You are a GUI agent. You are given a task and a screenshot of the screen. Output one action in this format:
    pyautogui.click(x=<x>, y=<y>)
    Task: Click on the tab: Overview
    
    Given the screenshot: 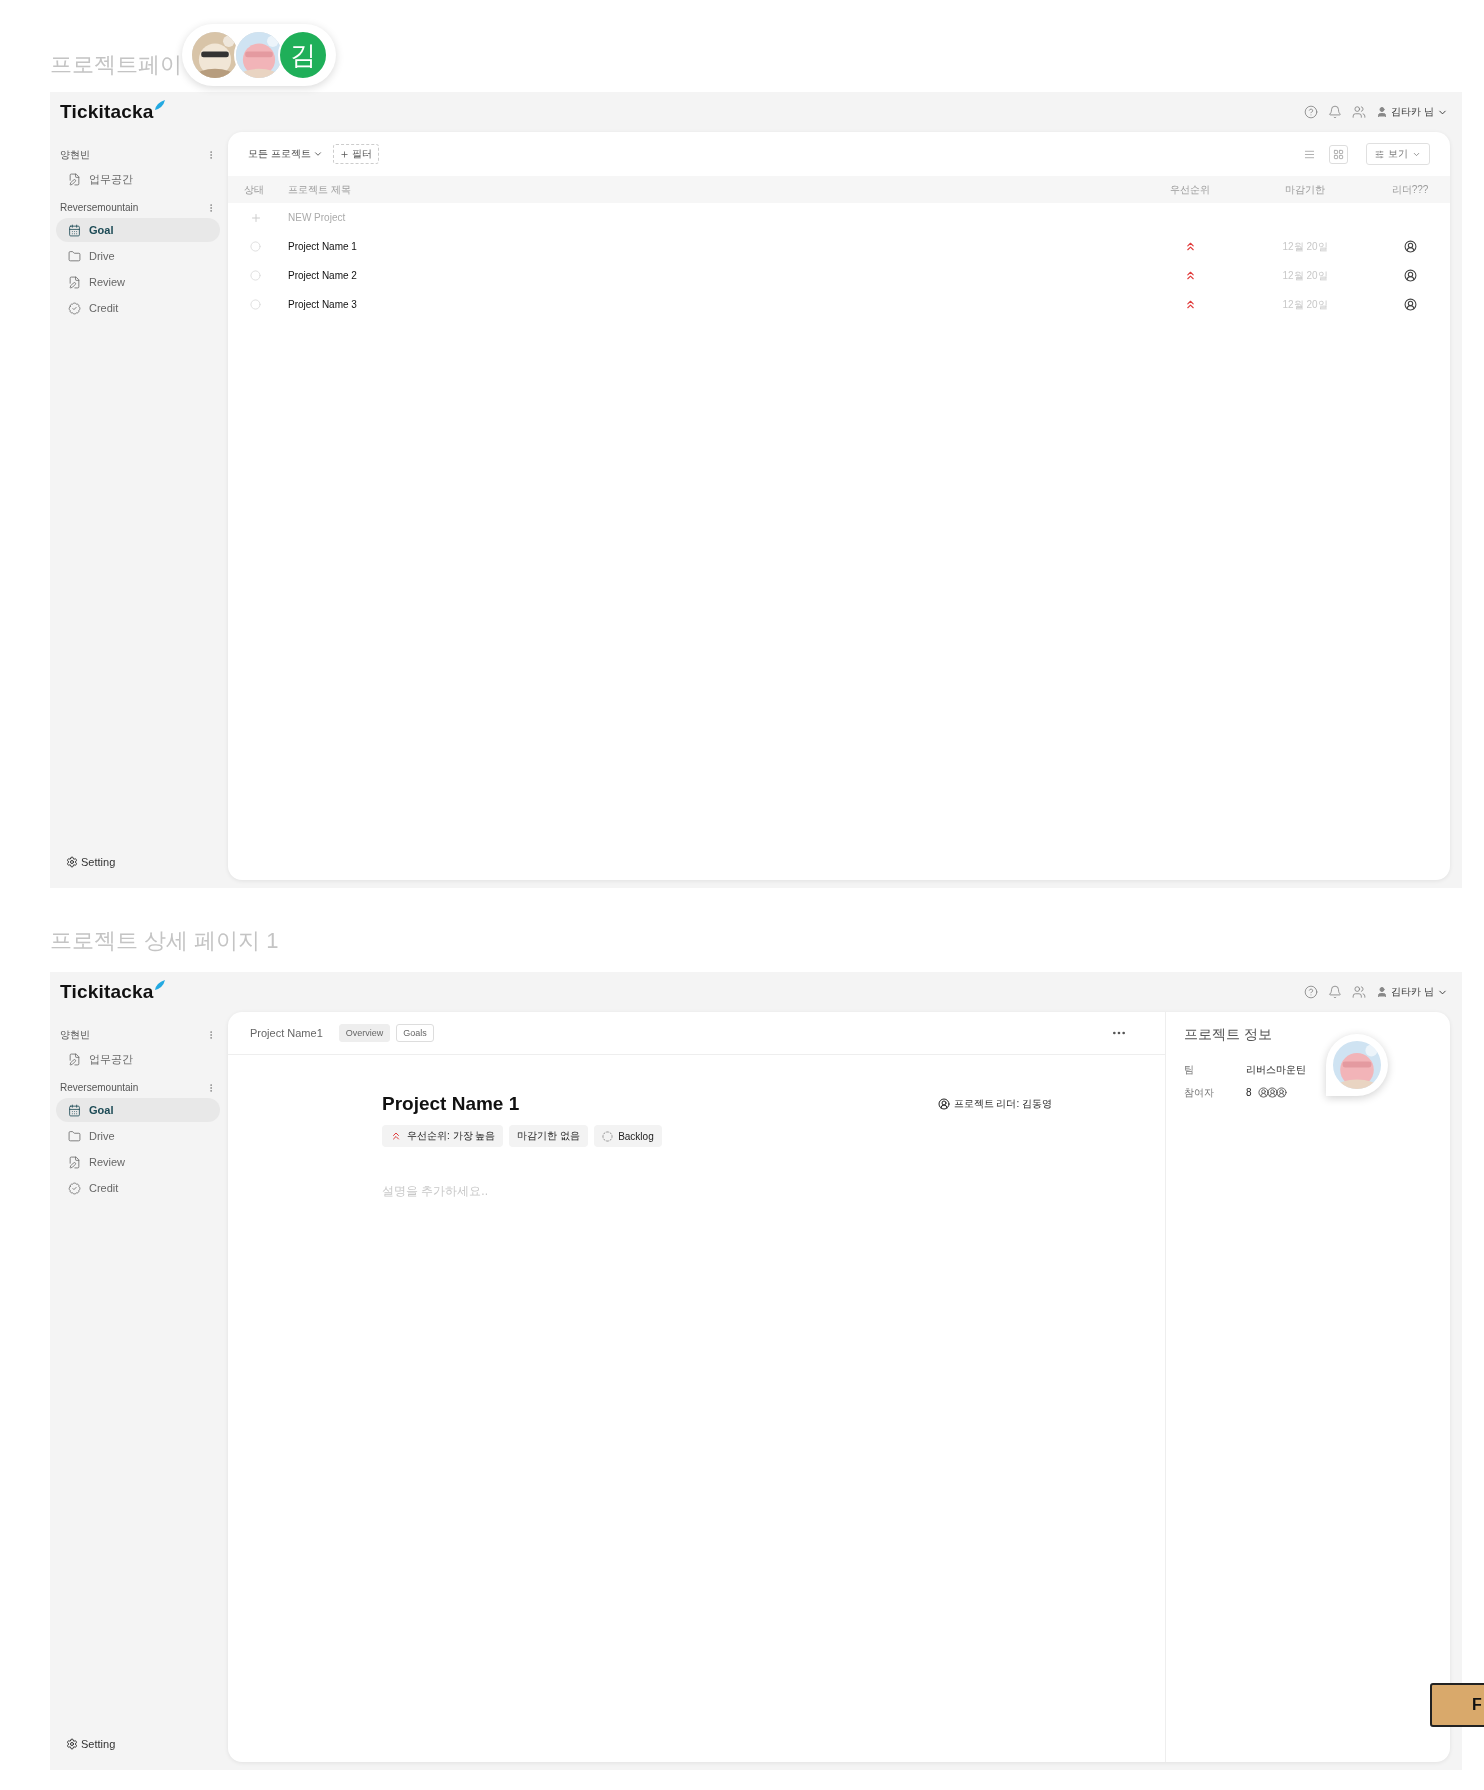 What is the action you would take?
    pyautogui.click(x=364, y=1033)
    